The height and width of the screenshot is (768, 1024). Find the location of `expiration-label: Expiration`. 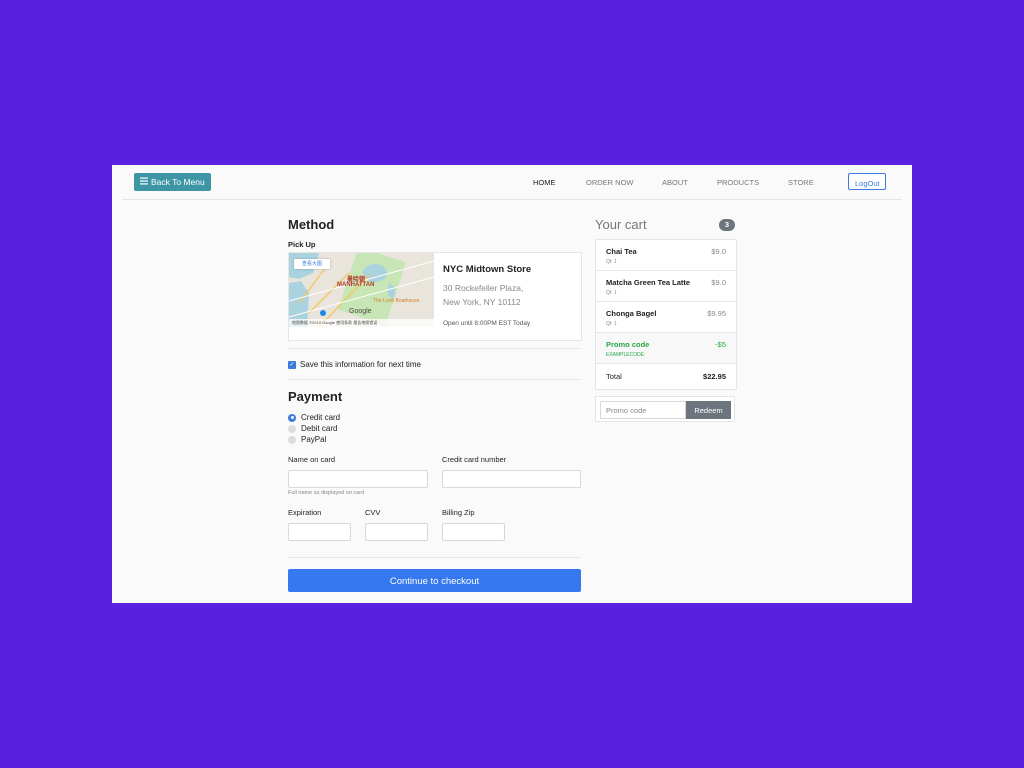

expiration-label: Expiration is located at coordinates (305, 512).